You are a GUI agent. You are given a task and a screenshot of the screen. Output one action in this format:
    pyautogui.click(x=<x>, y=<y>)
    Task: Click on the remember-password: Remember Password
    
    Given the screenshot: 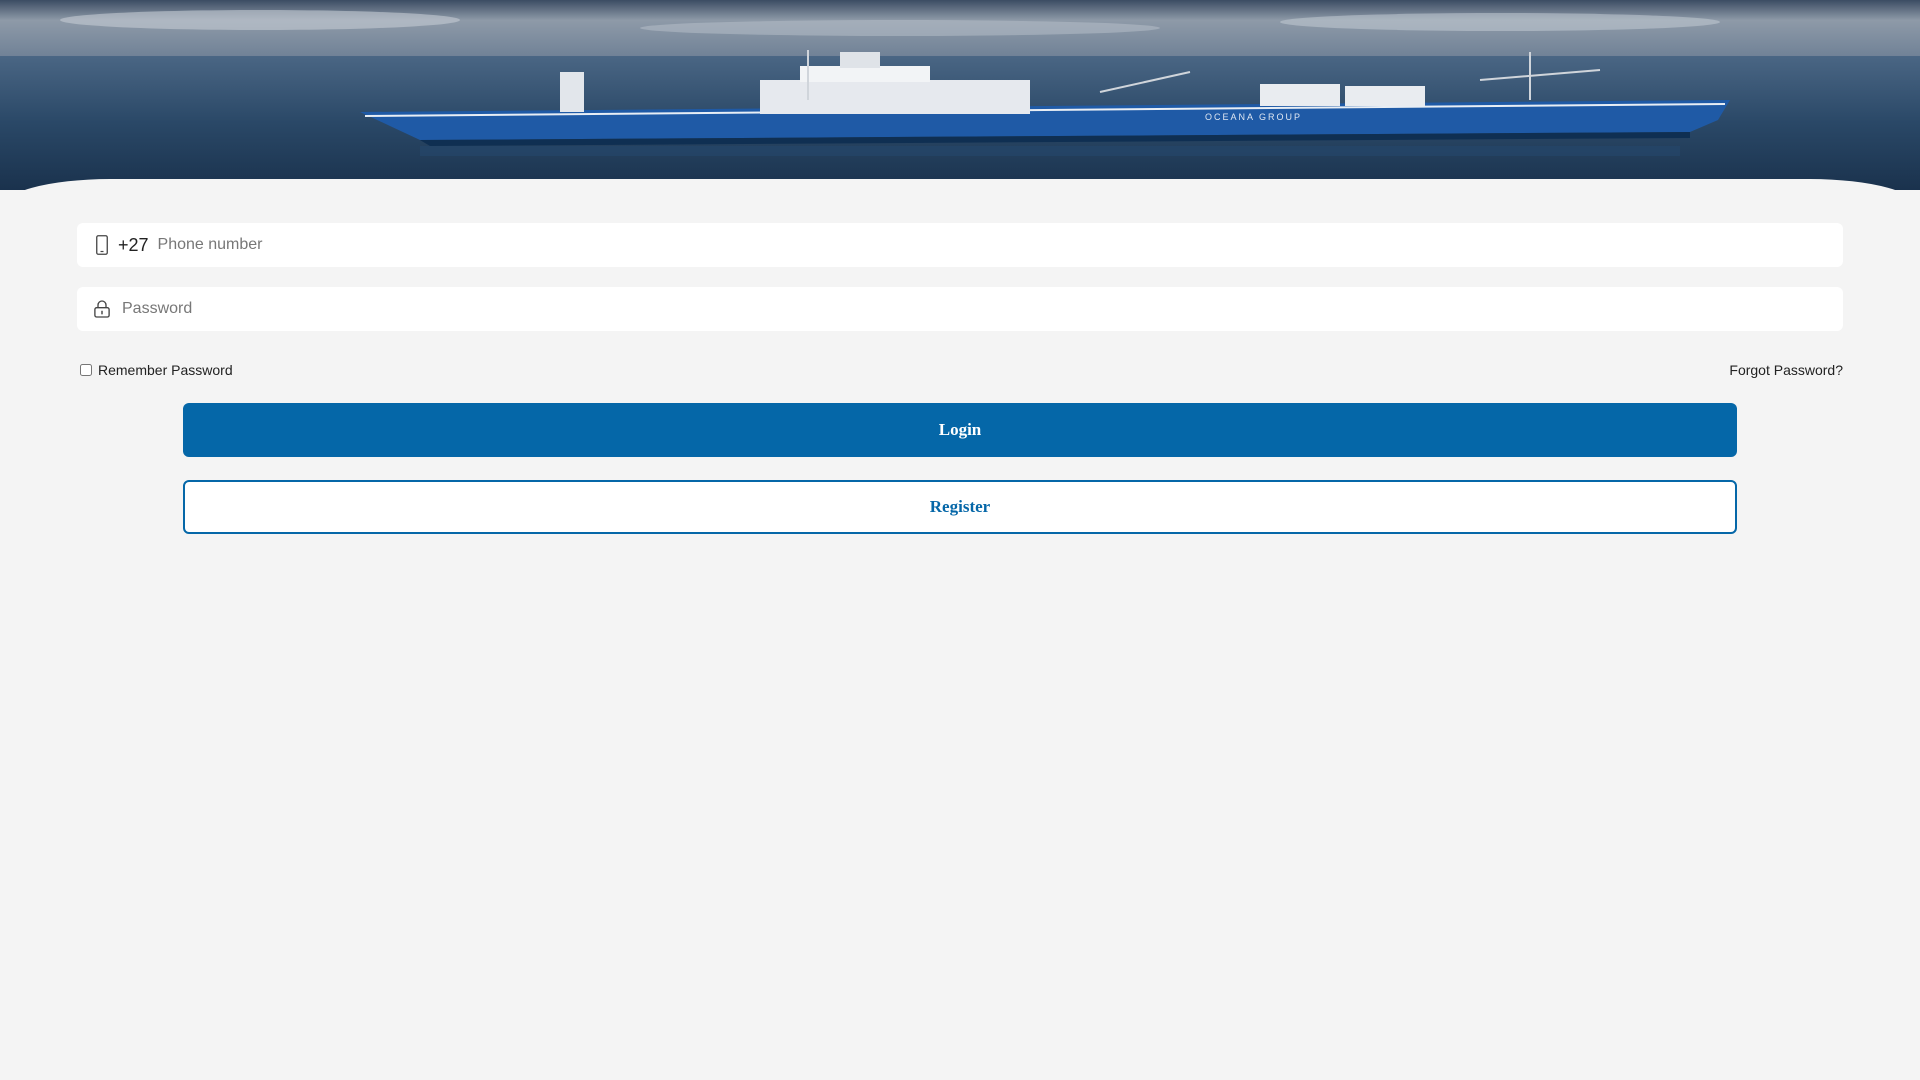 What is the action you would take?
    pyautogui.click(x=156, y=370)
    